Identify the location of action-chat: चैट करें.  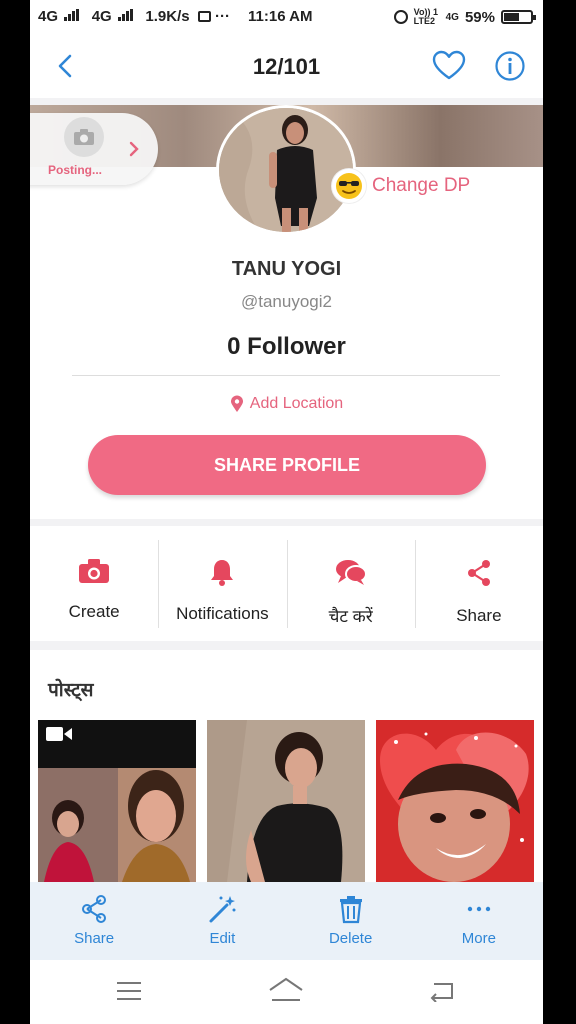
(350, 583).